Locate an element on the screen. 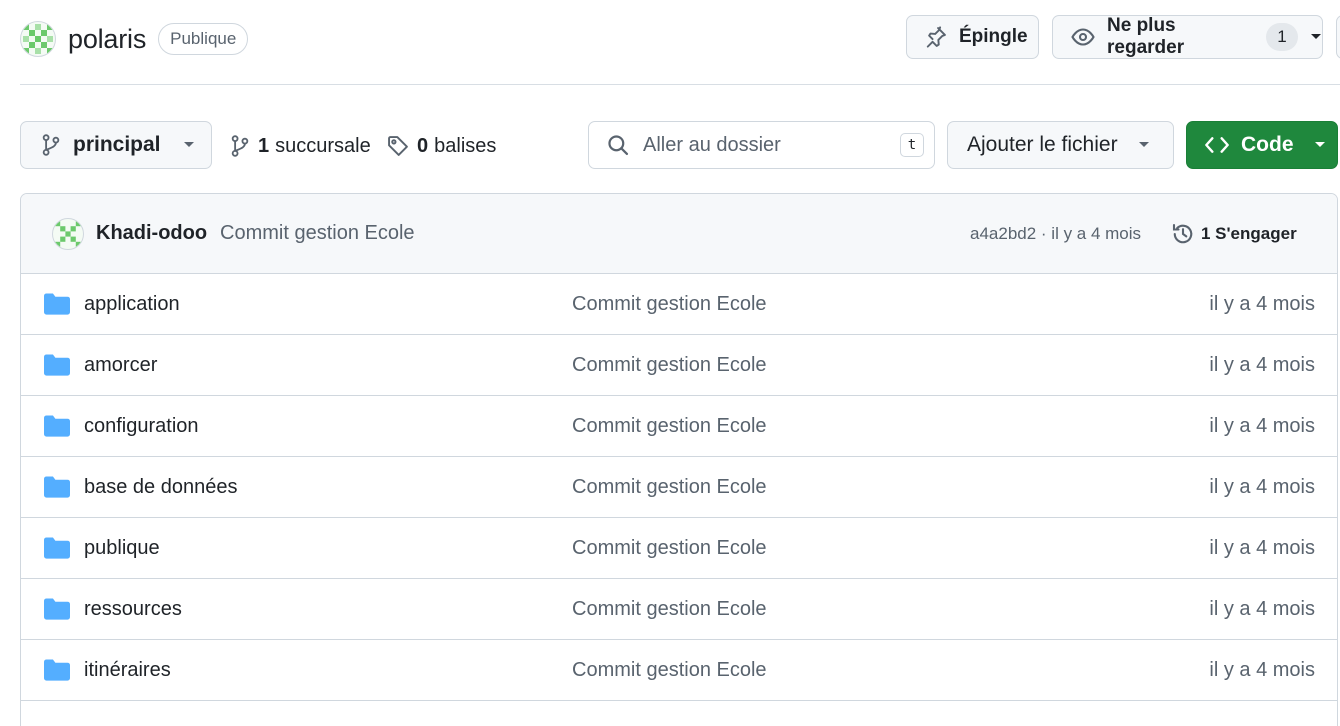 The image size is (1340, 726). file-row: amorcer Commit gestion Ecole il y a 4 mois is located at coordinates (679, 365).